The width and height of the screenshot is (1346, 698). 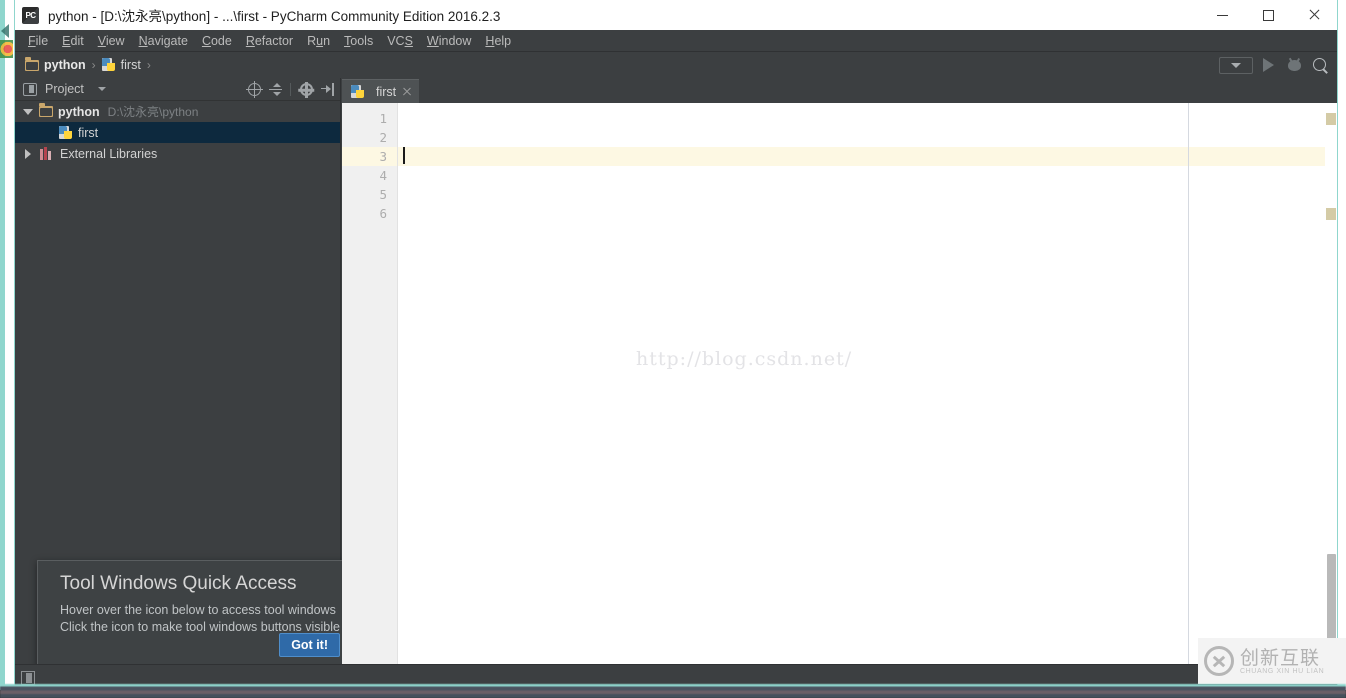 I want to click on tree-item-first: first, so click(x=177, y=132).